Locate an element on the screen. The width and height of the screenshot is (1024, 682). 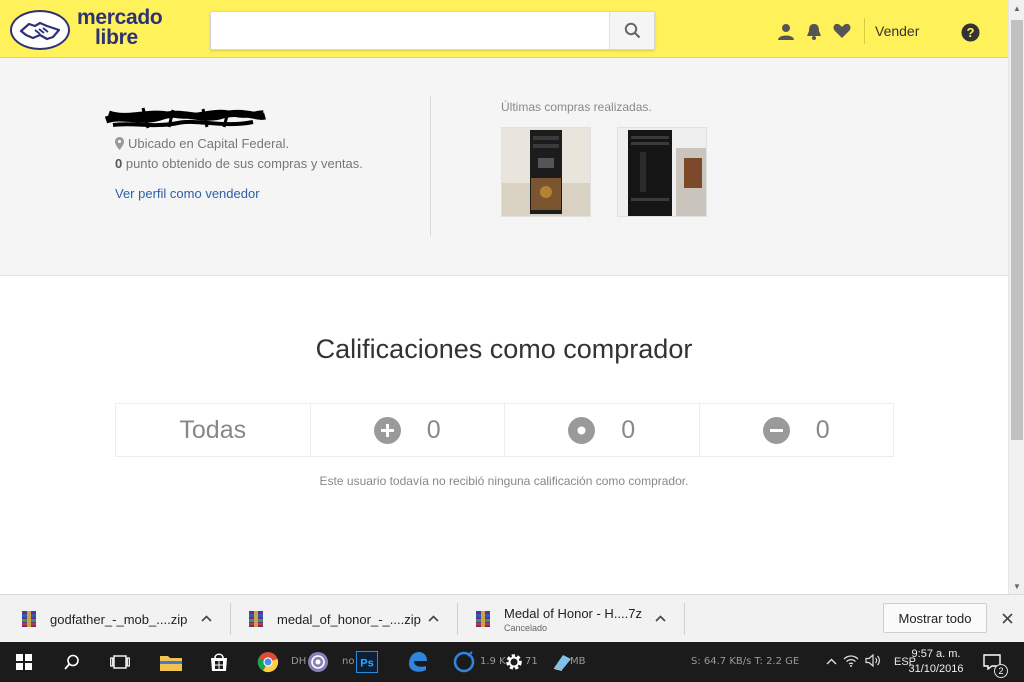
ccleaner-icon is located at coordinates (464, 662).